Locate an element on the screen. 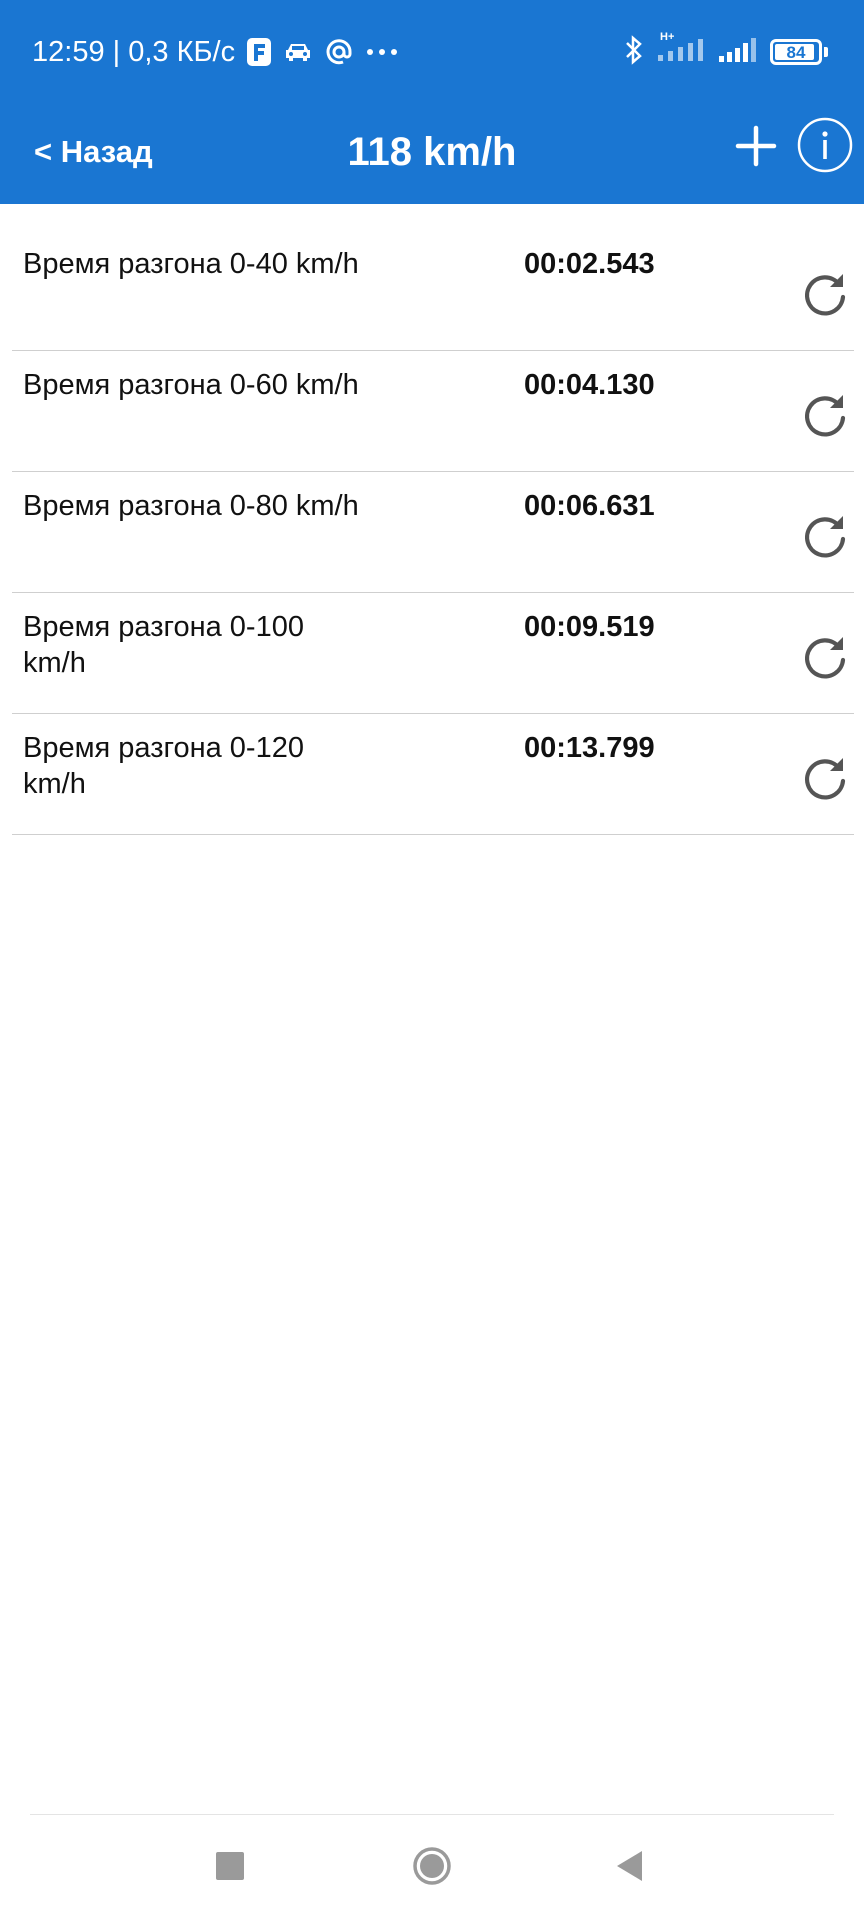  f-app-icon is located at coordinates (259, 52).